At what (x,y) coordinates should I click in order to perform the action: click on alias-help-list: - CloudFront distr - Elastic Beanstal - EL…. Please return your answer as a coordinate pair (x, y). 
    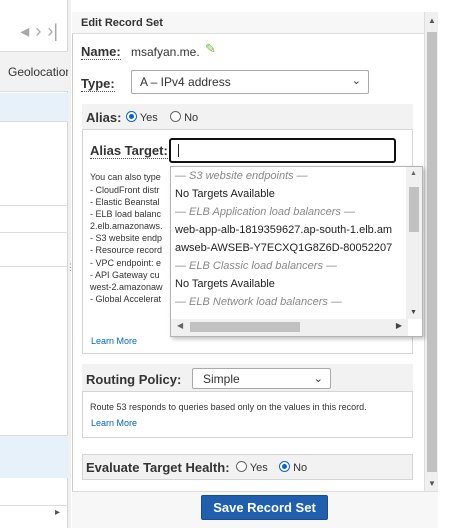
    Looking at the image, I should click on (130, 244).